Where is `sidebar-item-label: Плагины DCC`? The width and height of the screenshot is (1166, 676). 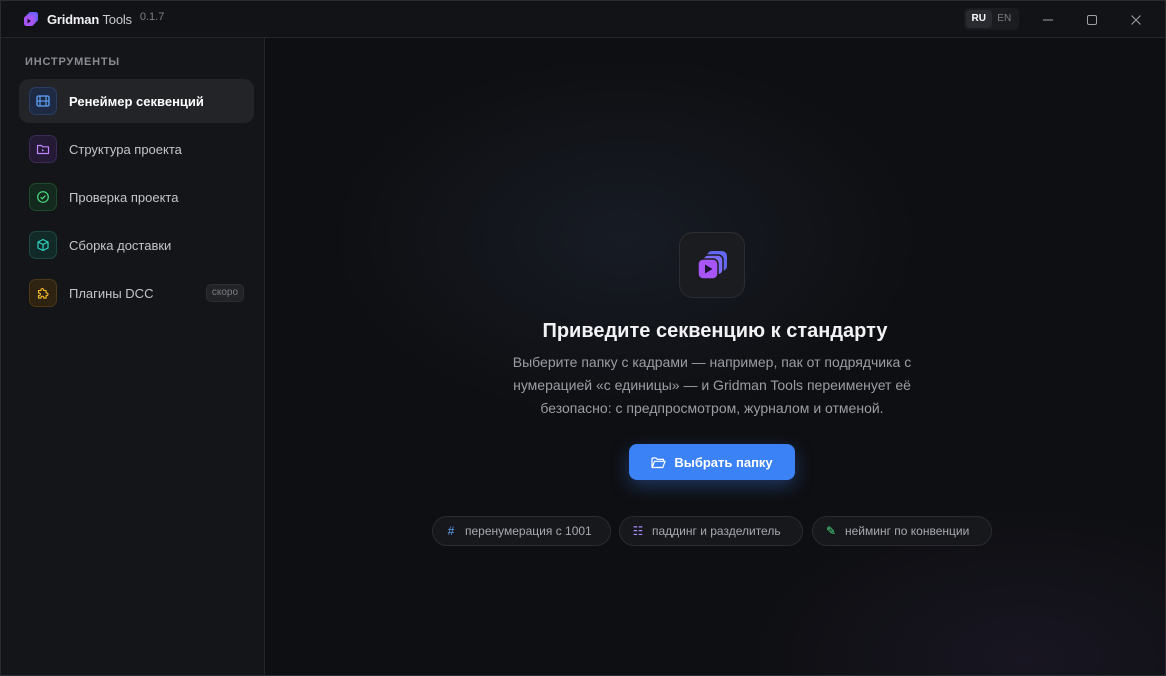
sidebar-item-label: Плагины DCC is located at coordinates (111, 293).